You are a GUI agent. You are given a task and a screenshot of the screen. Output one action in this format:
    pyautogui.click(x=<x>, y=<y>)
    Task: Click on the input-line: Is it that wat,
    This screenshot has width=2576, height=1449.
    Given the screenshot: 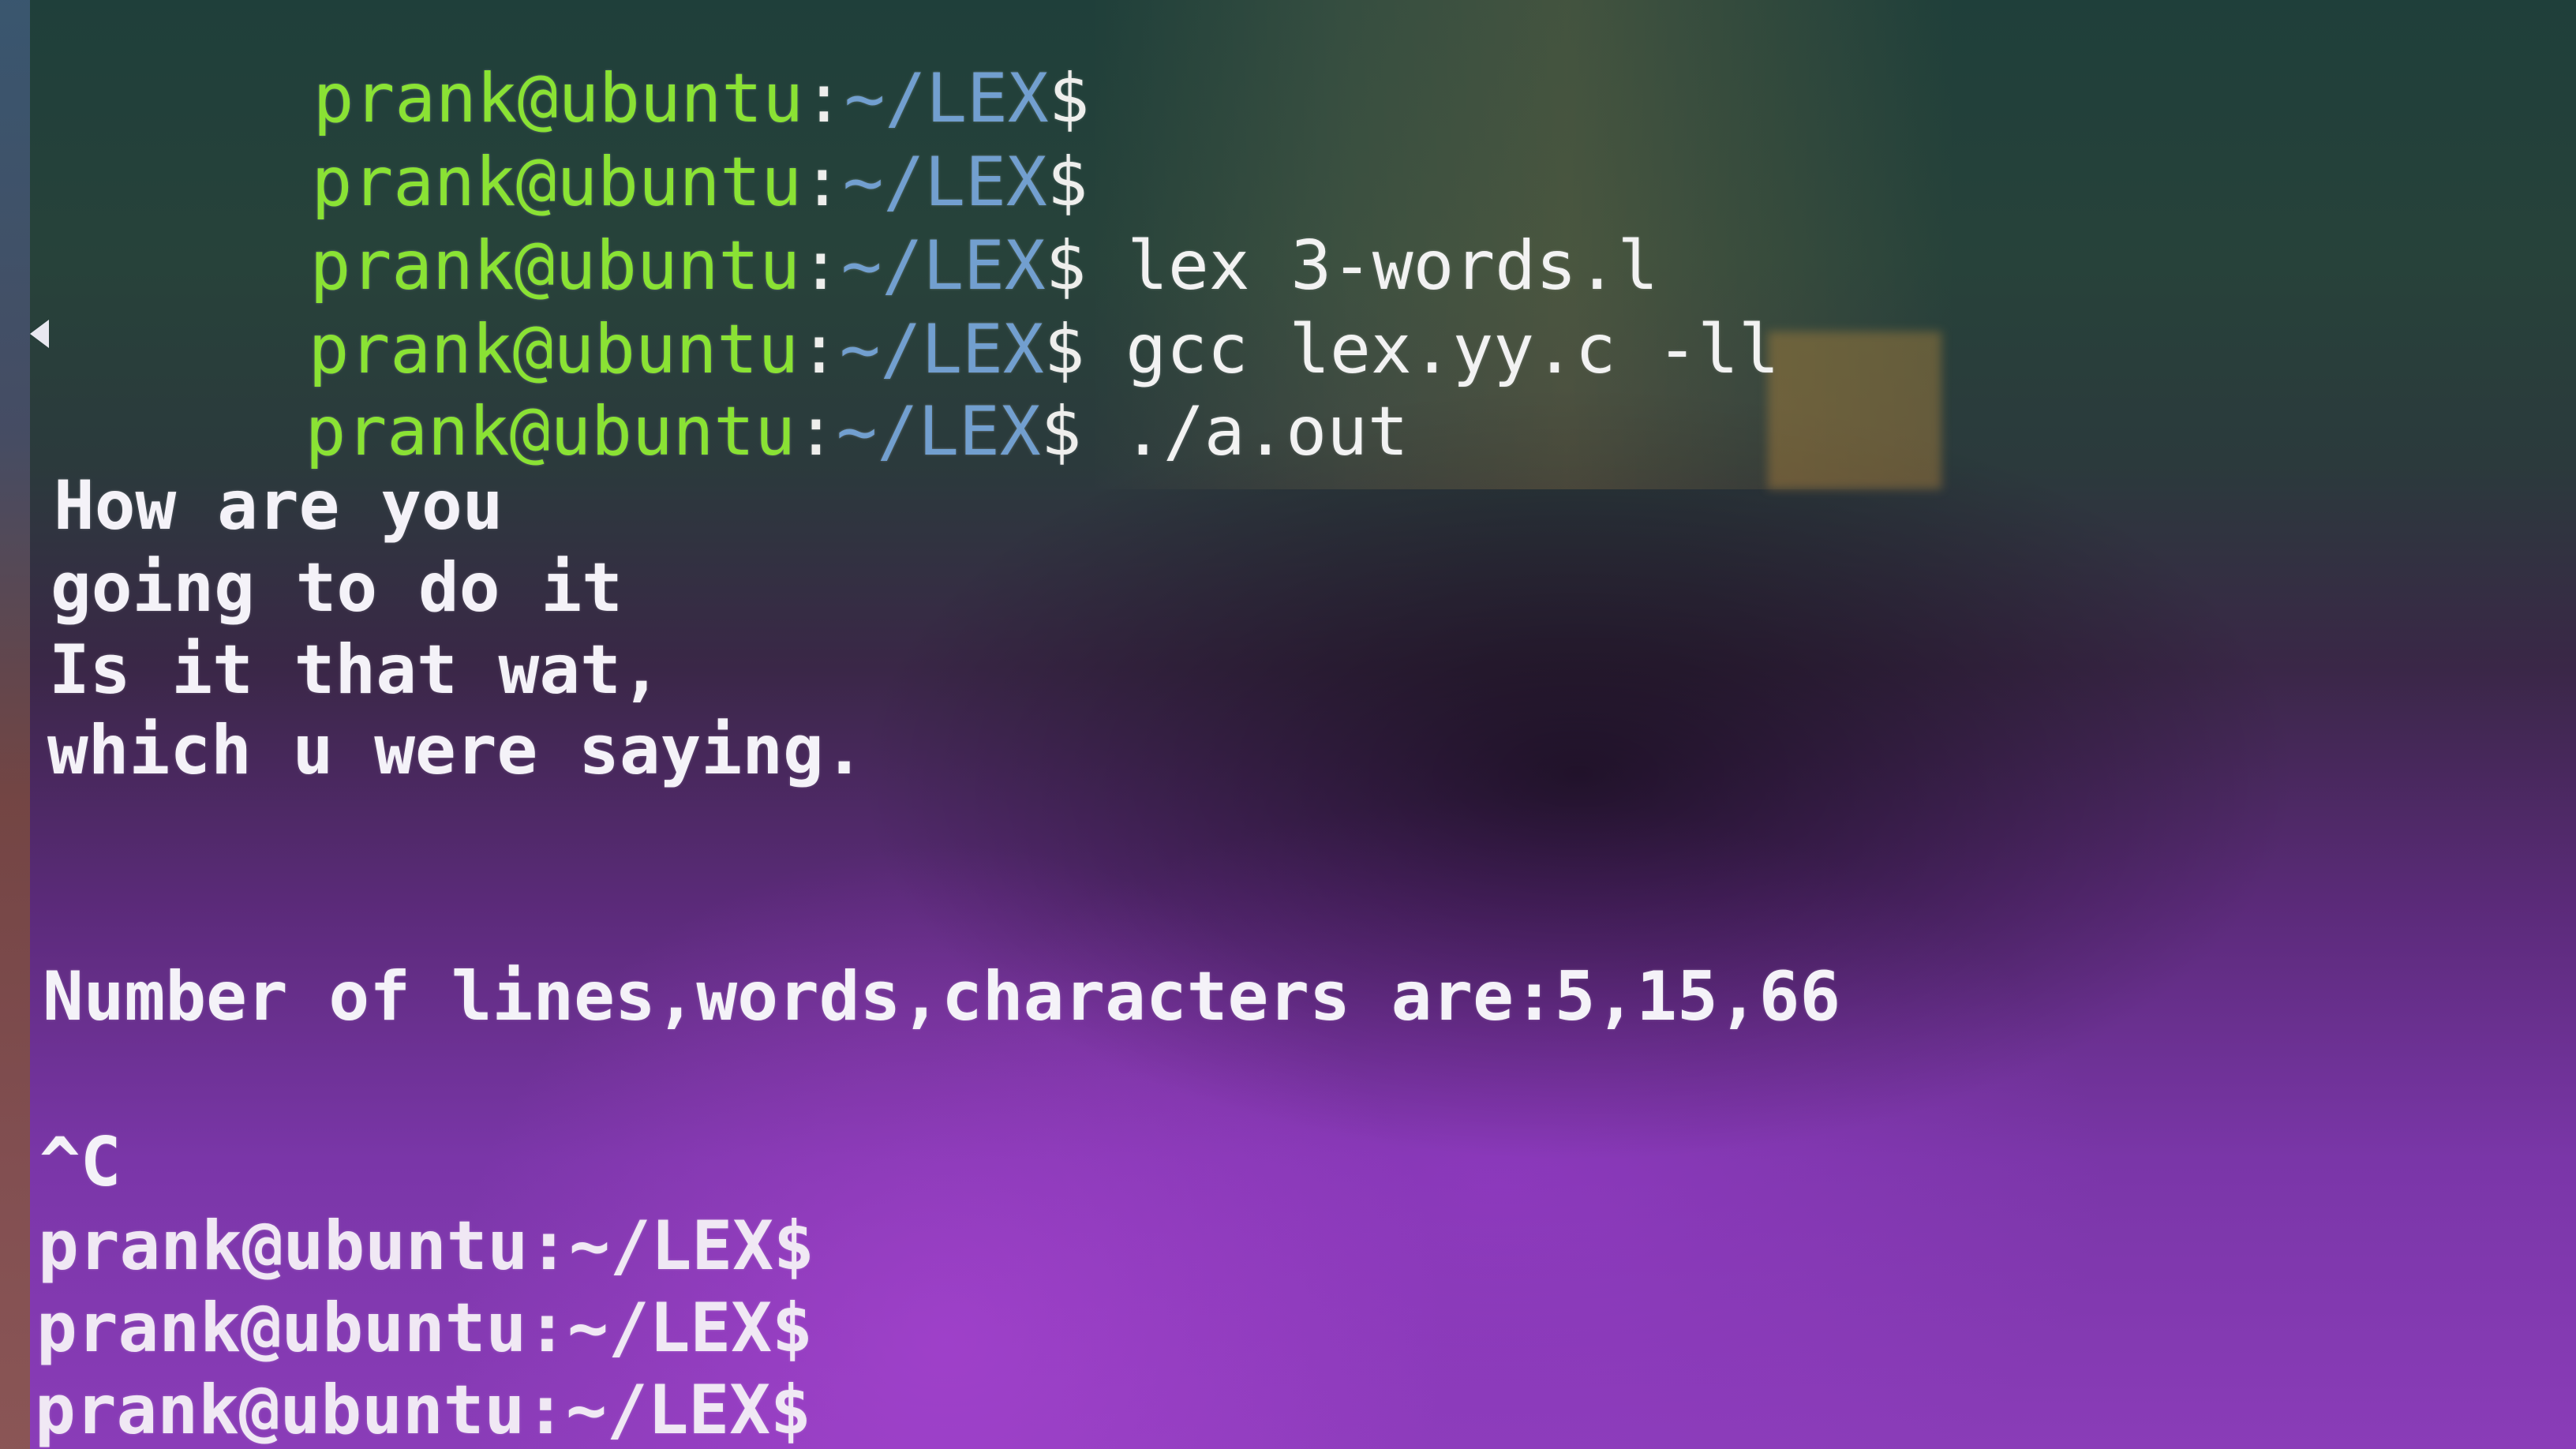 What is the action you would take?
    pyautogui.click(x=355, y=670)
    